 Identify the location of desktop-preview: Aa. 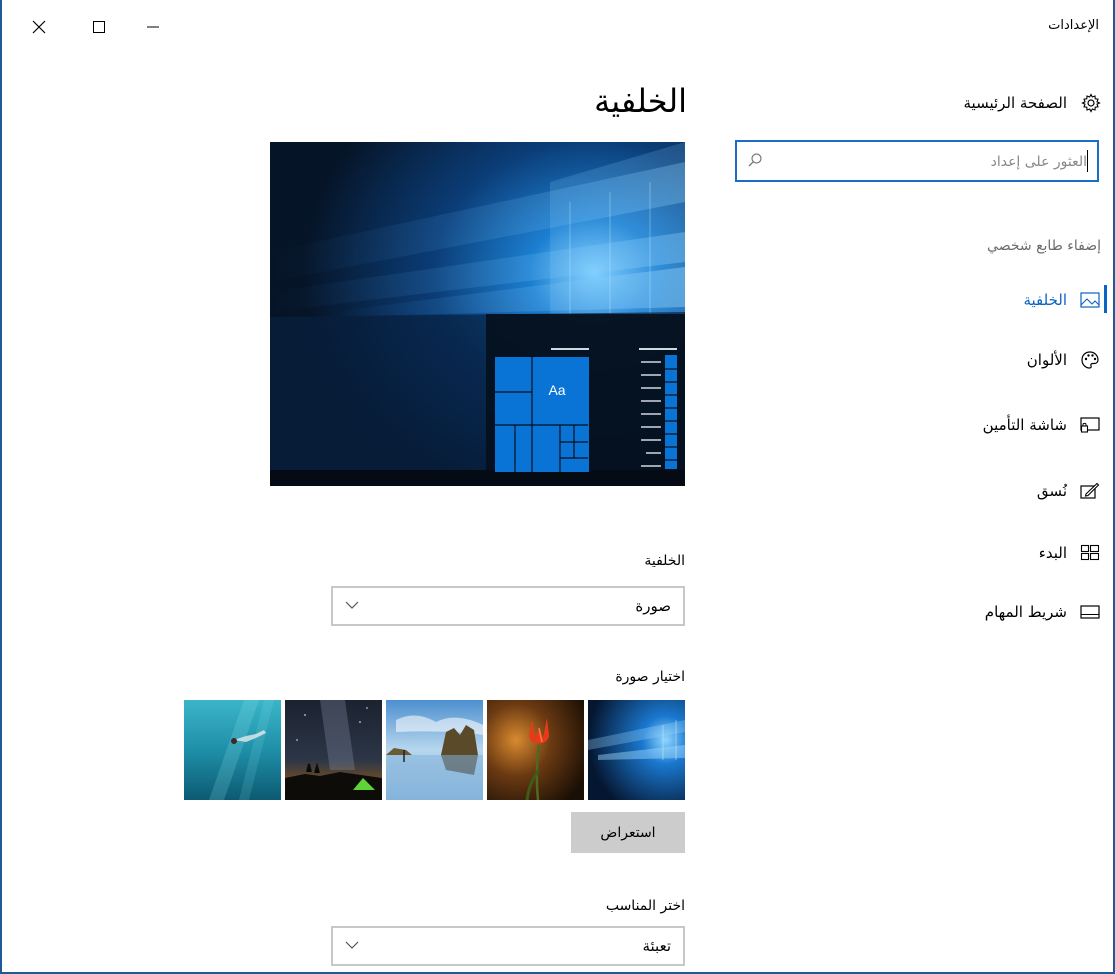
(477, 314).